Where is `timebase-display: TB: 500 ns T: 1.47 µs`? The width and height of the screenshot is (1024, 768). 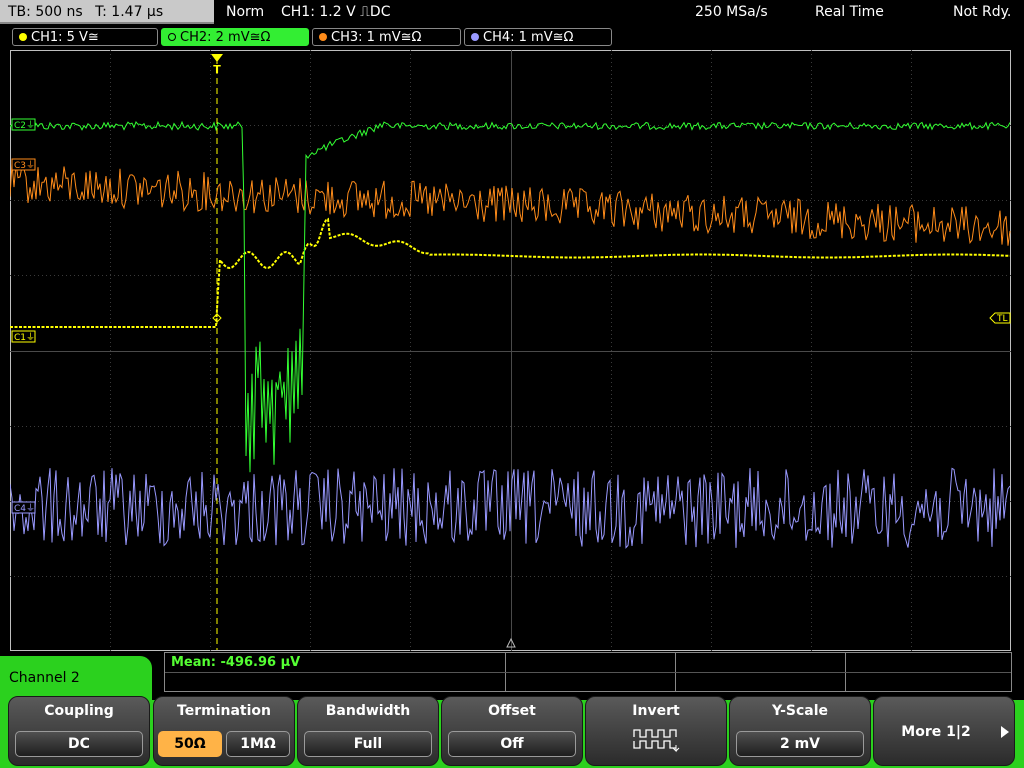
timebase-display: TB: 500 ns T: 1.47 µs is located at coordinates (107, 12).